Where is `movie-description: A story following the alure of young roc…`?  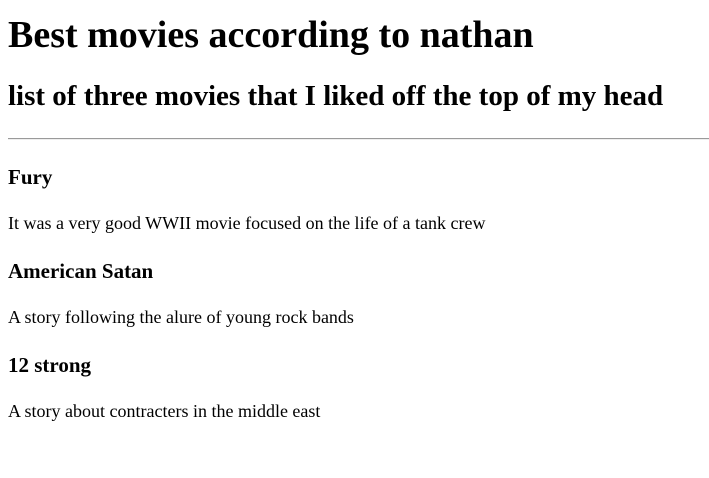 movie-description: A story following the alure of young roc… is located at coordinates (181, 317).